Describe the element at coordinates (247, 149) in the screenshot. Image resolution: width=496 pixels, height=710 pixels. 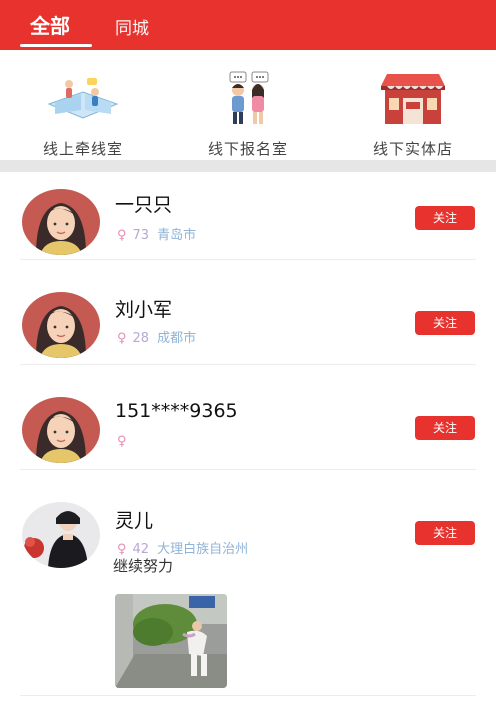
I see `category-label: 线下报名室` at that location.